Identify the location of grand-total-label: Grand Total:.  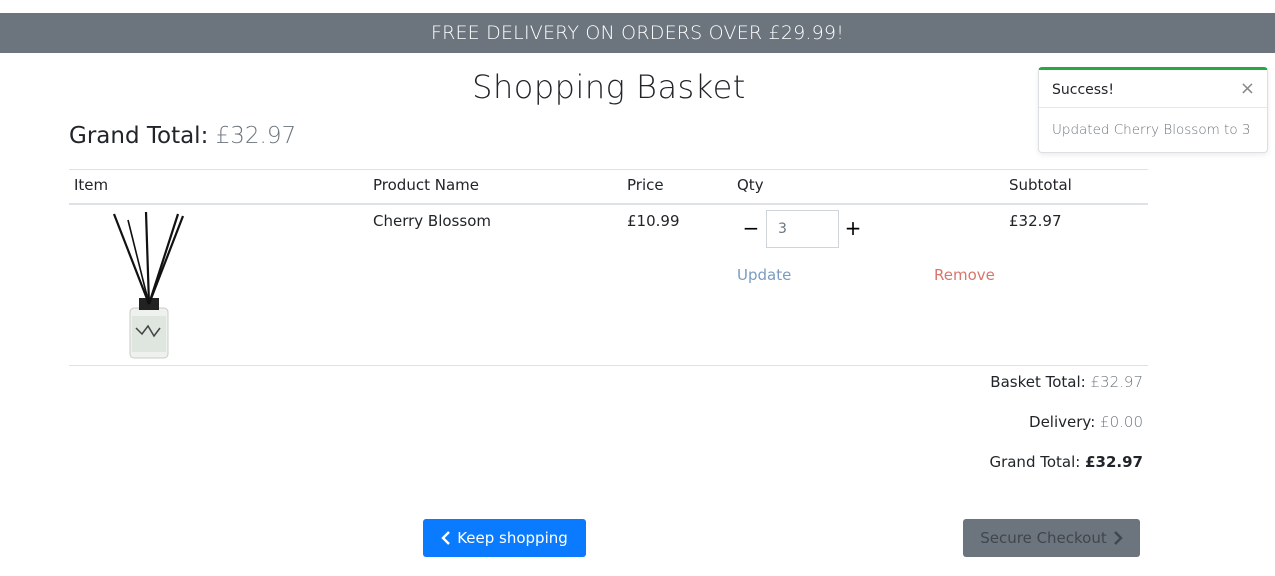
(1035, 462).